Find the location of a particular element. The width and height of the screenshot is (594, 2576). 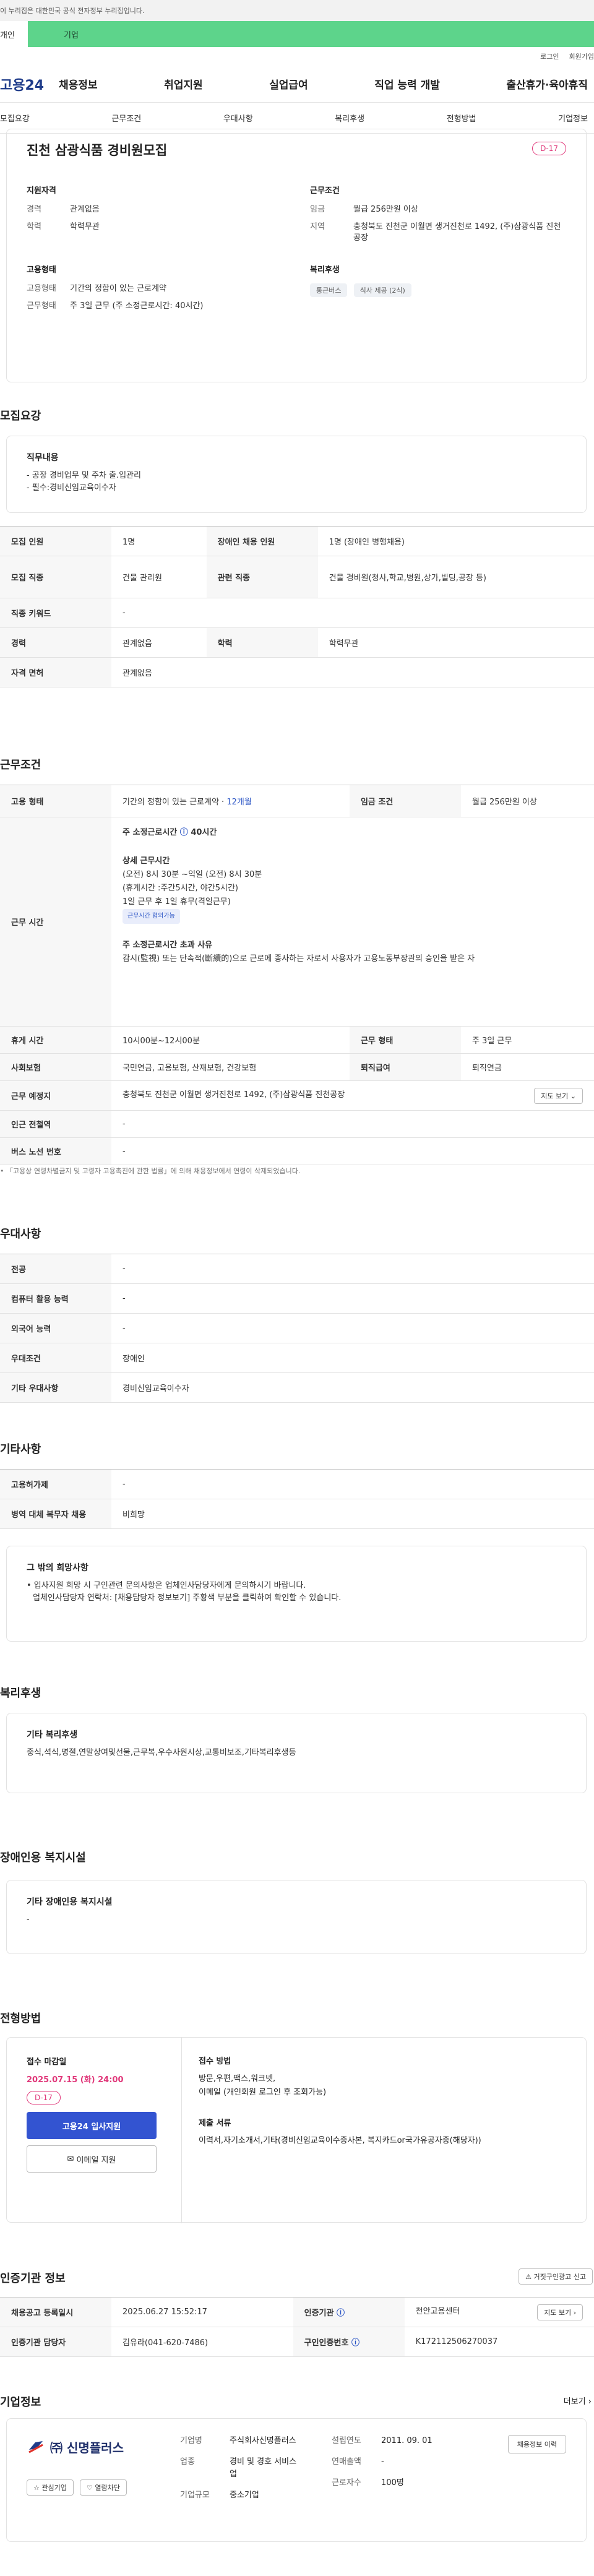

welfare-box-title: 기타 복리후생 is located at coordinates (52, 1735).